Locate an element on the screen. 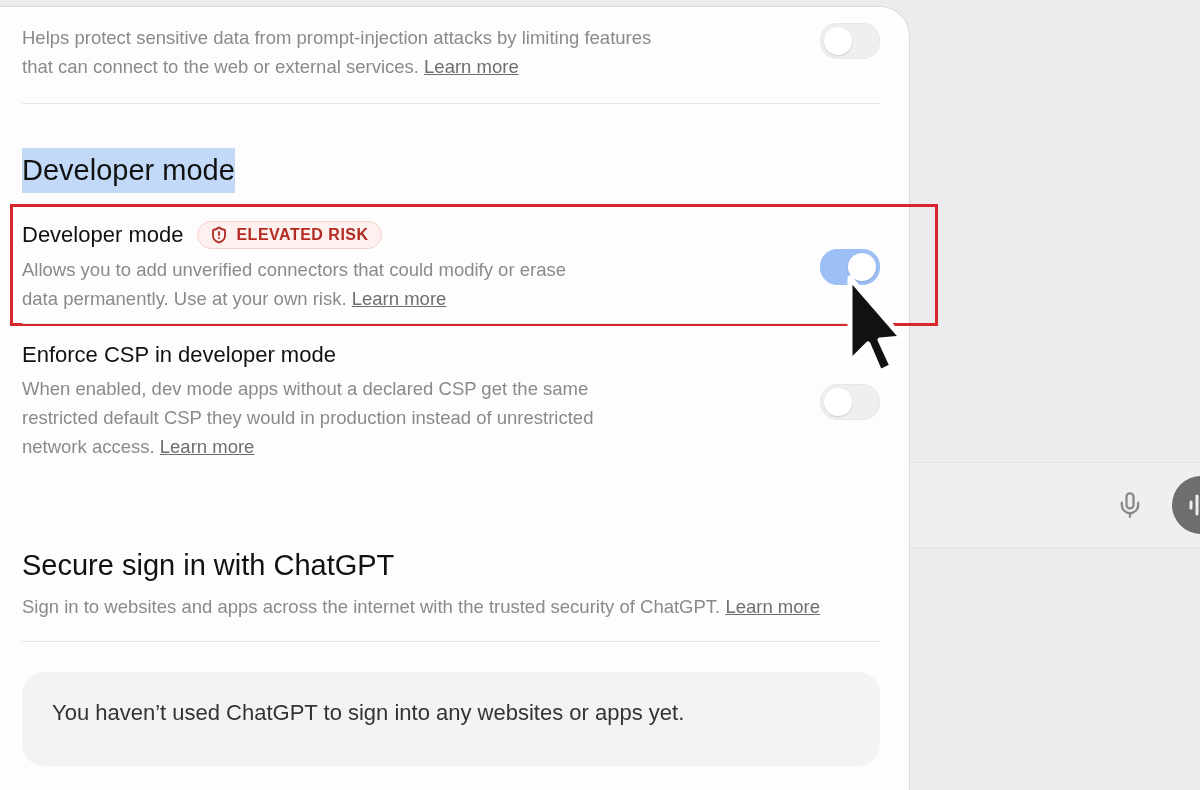  toggle-switch is located at coordinates (850, 267).